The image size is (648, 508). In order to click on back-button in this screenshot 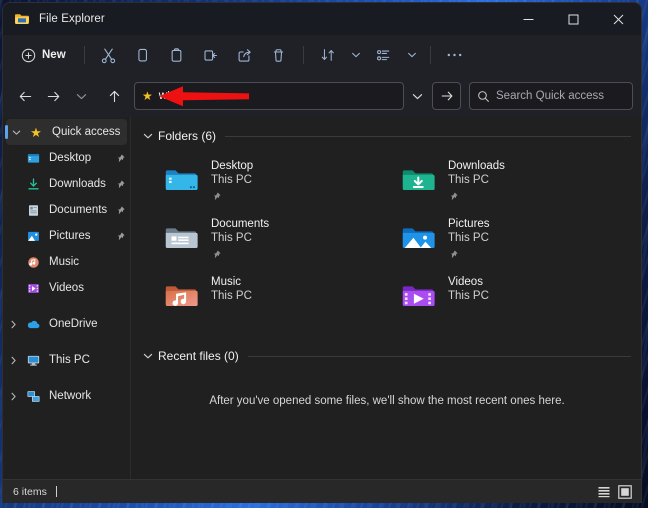, I will do `click(25, 96)`.